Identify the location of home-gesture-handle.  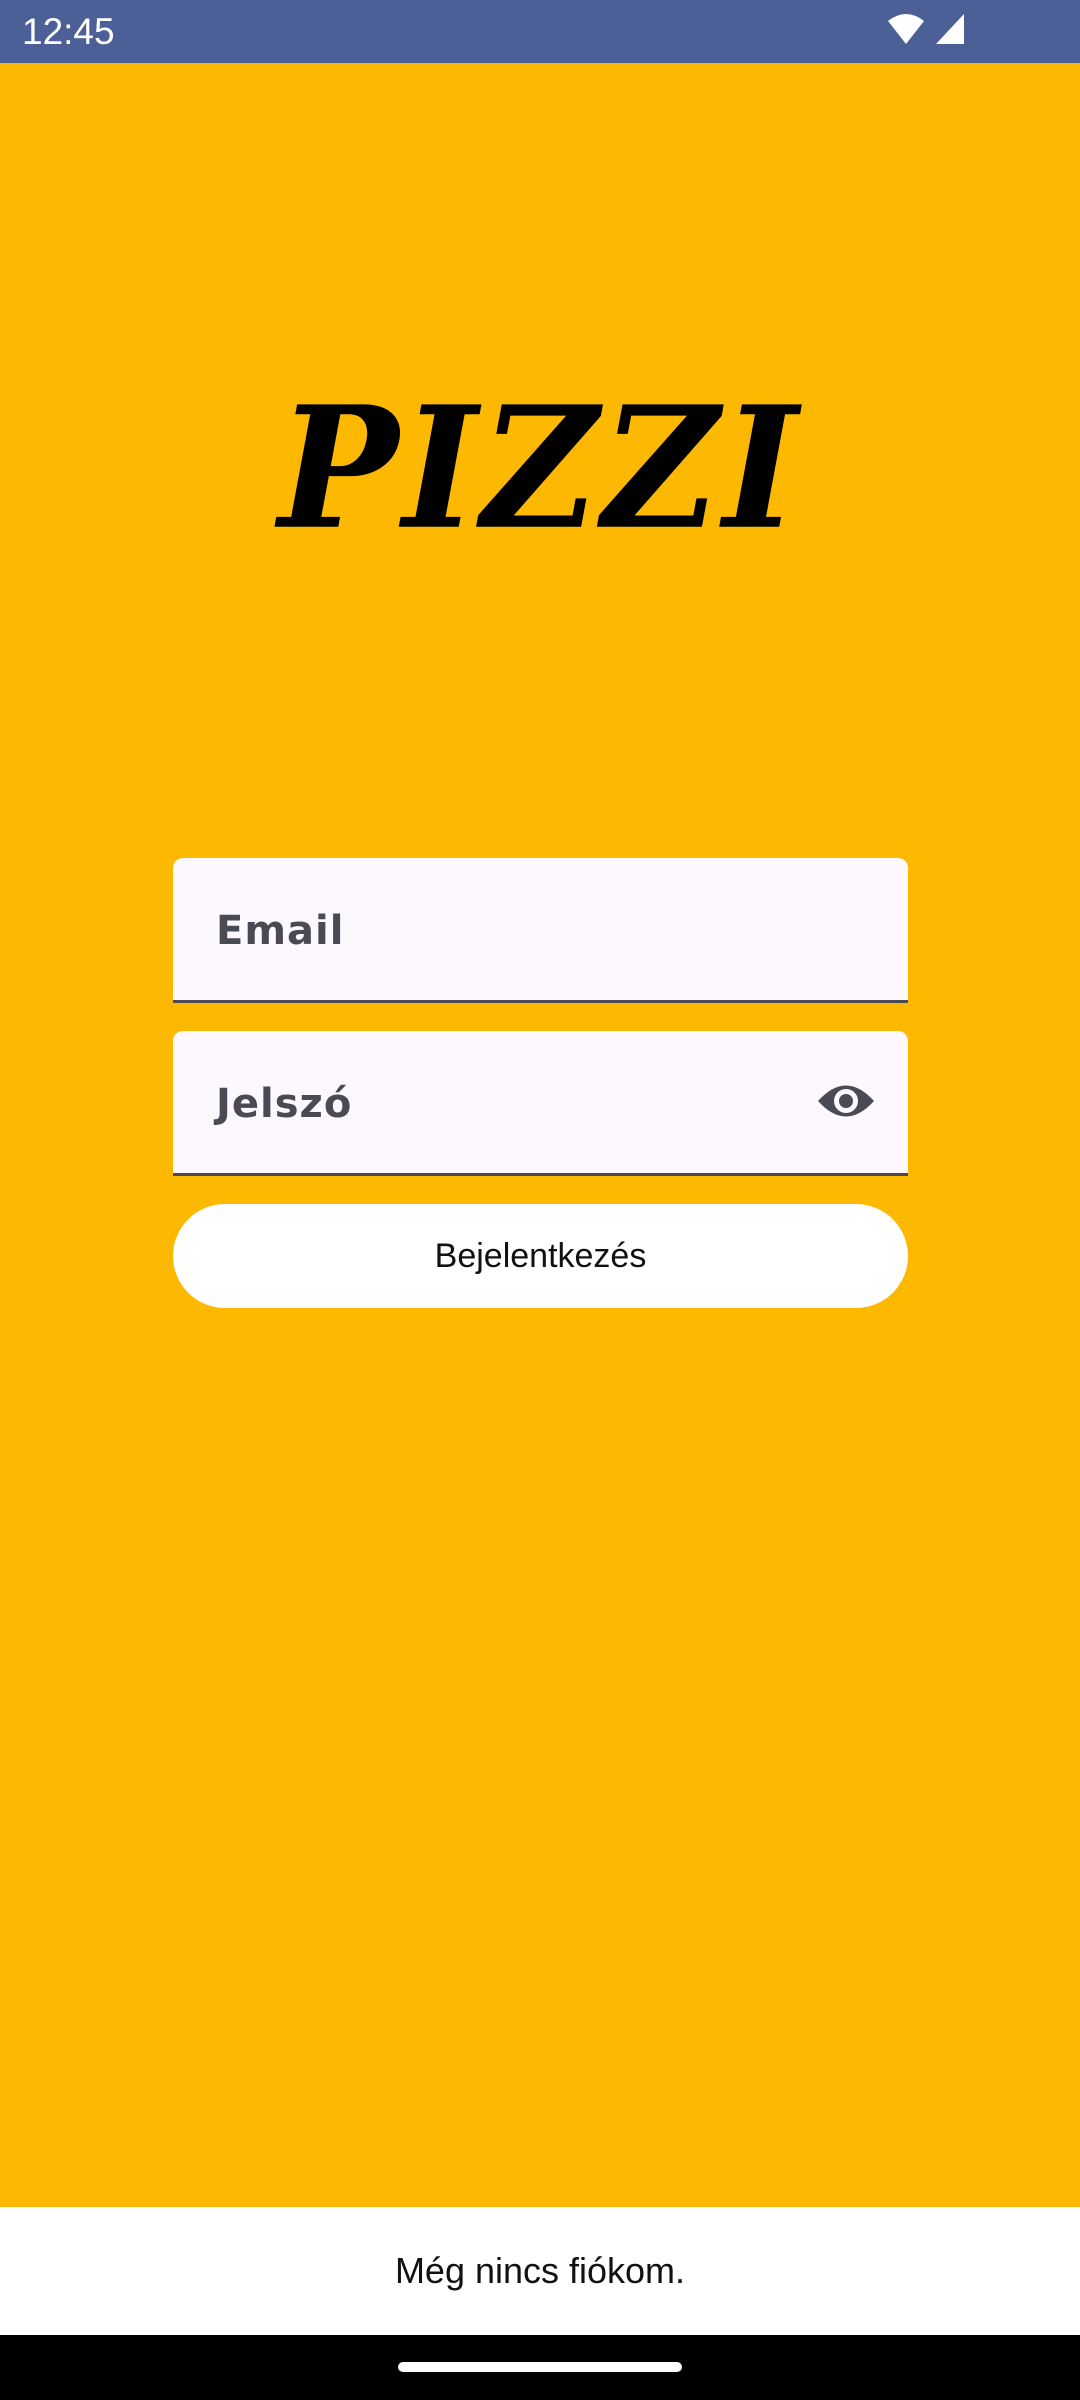
(540, 2367).